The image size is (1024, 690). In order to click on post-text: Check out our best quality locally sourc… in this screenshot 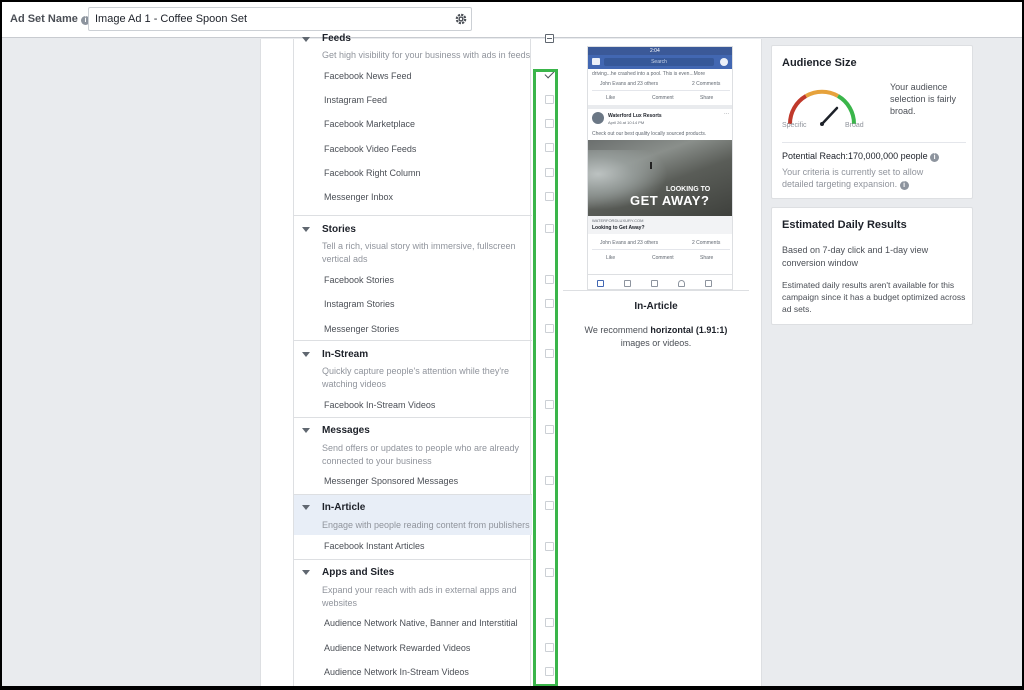, I will do `click(649, 134)`.